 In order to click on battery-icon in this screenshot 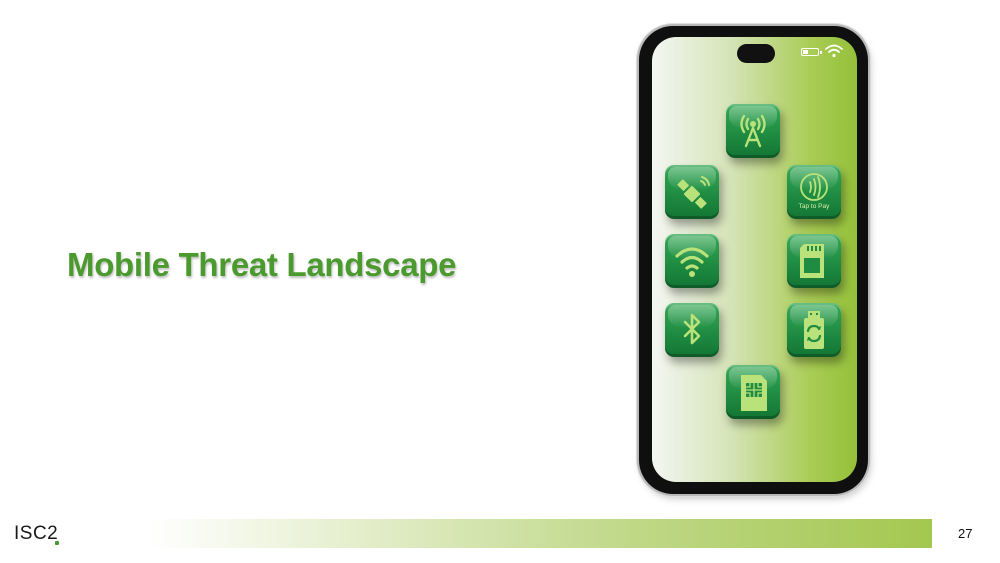, I will do `click(811, 52)`.